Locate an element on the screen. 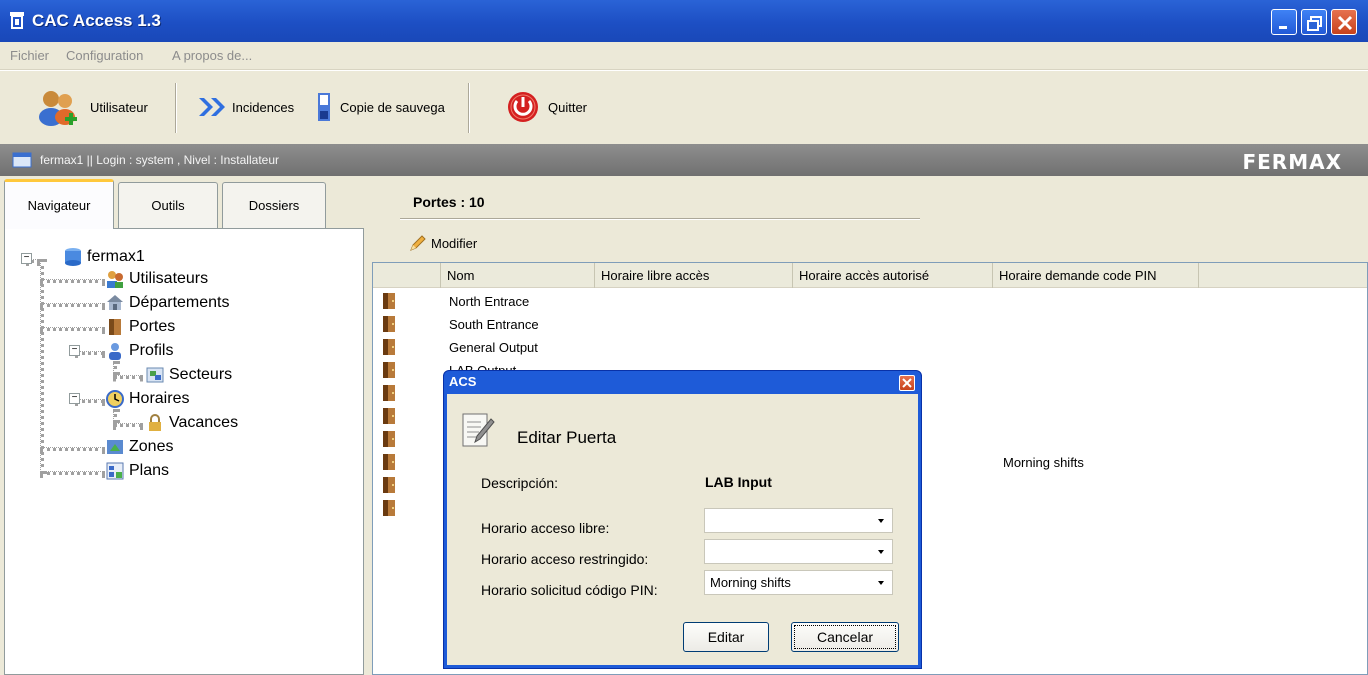  dialog-close-button is located at coordinates (907, 383).